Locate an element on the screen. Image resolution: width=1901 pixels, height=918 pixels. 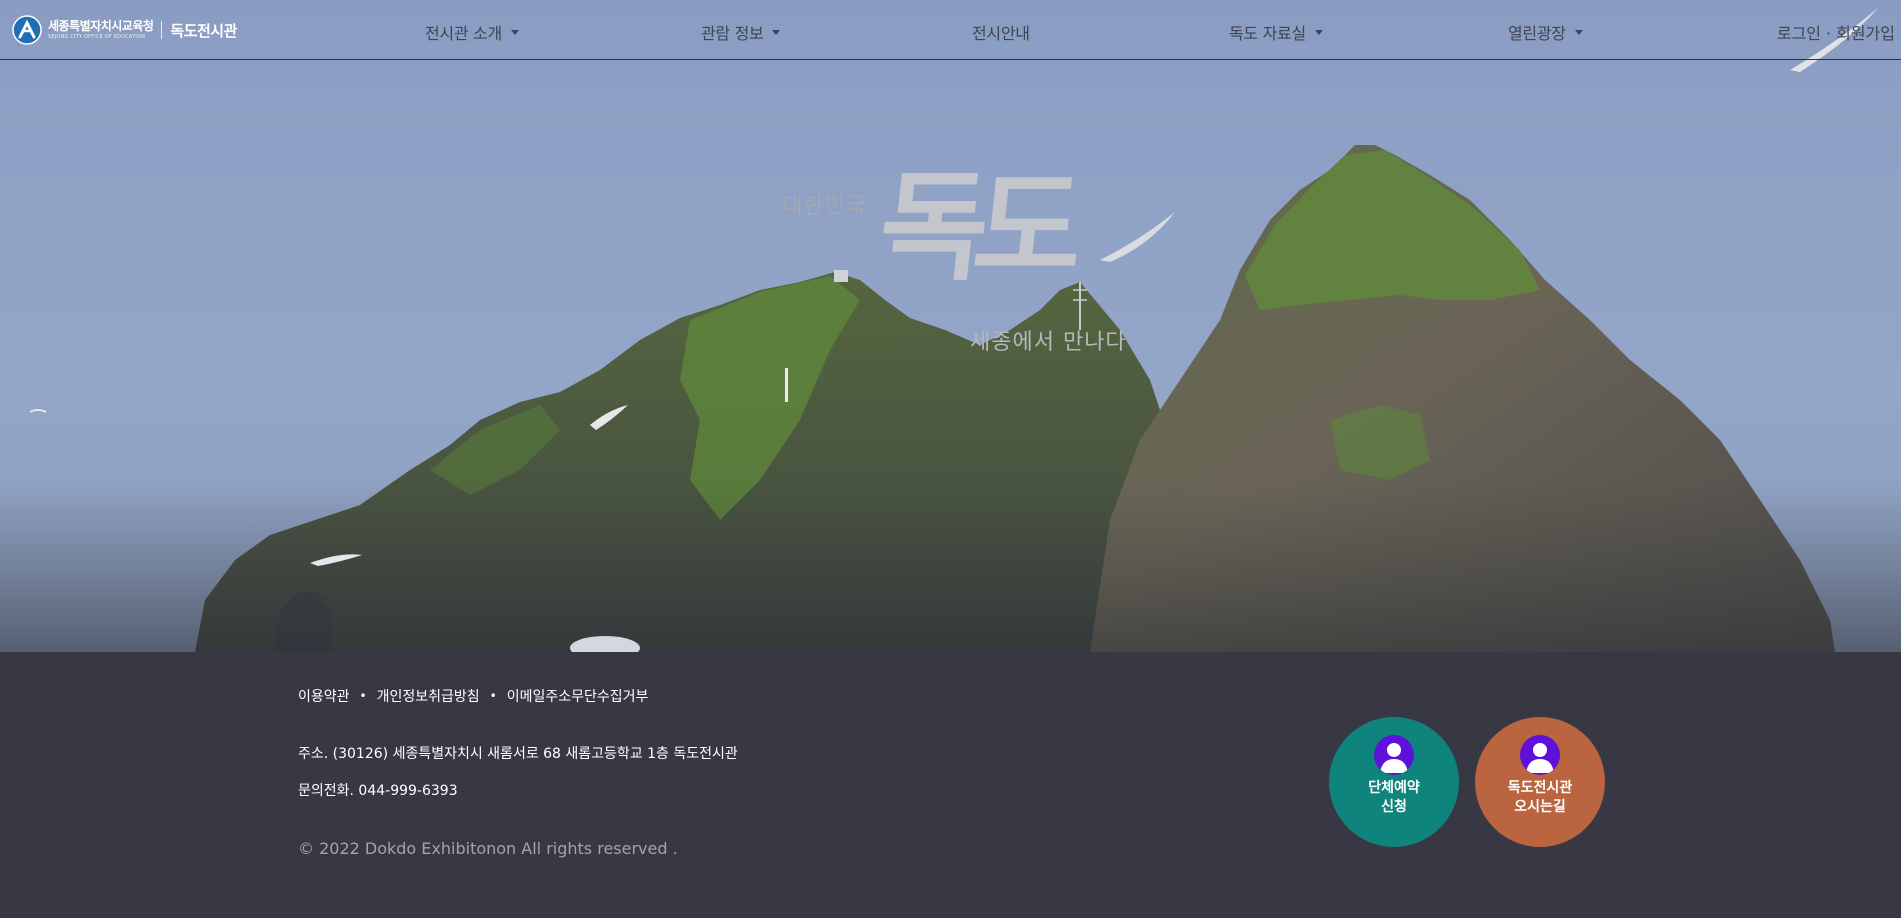
nav-label: 전시관 소개 is located at coordinates (463, 33).